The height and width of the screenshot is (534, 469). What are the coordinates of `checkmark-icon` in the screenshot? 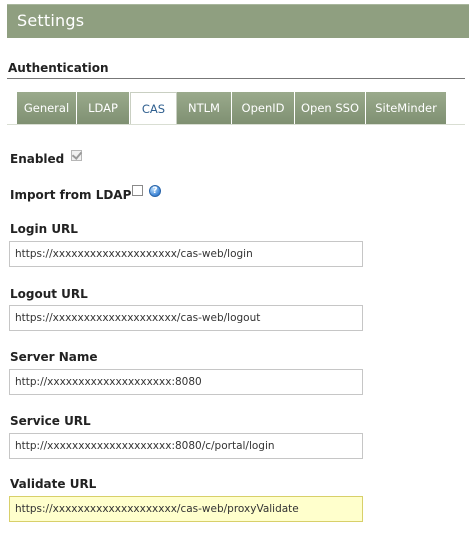 It's located at (77, 154).